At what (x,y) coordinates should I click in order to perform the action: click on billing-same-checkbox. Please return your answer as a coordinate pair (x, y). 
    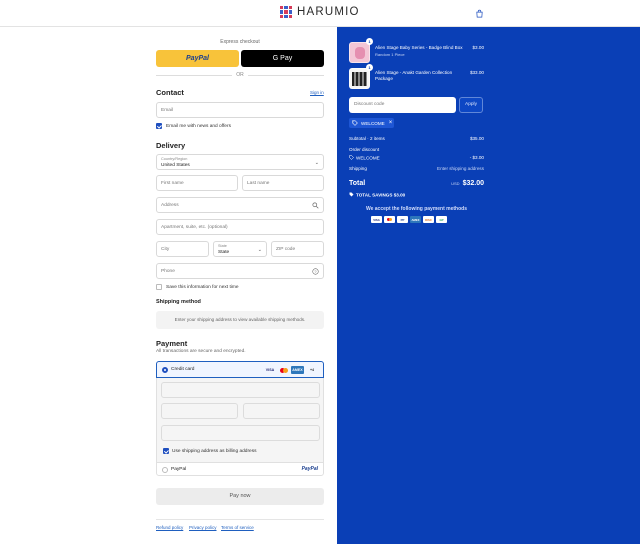
    Looking at the image, I should click on (166, 451).